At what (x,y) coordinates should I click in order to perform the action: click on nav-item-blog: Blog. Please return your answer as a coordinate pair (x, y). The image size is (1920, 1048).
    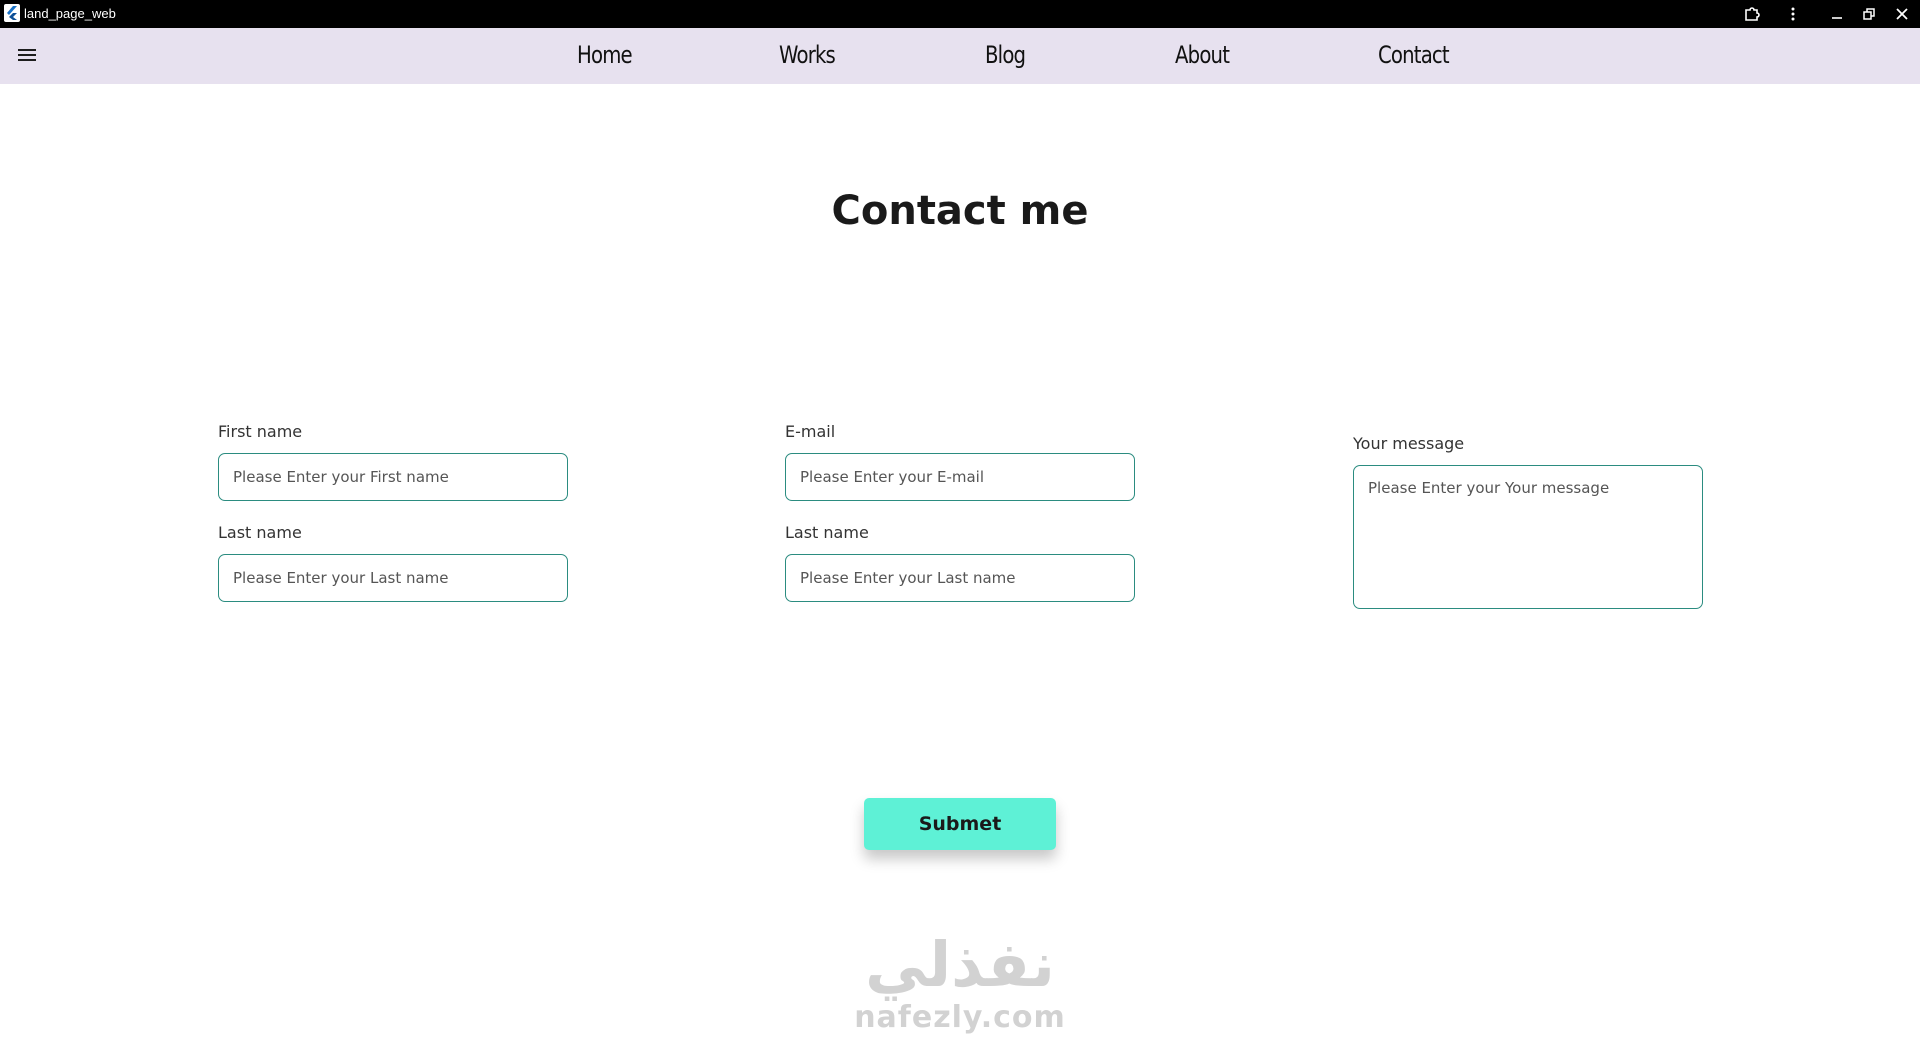
    Looking at the image, I should click on (1005, 55).